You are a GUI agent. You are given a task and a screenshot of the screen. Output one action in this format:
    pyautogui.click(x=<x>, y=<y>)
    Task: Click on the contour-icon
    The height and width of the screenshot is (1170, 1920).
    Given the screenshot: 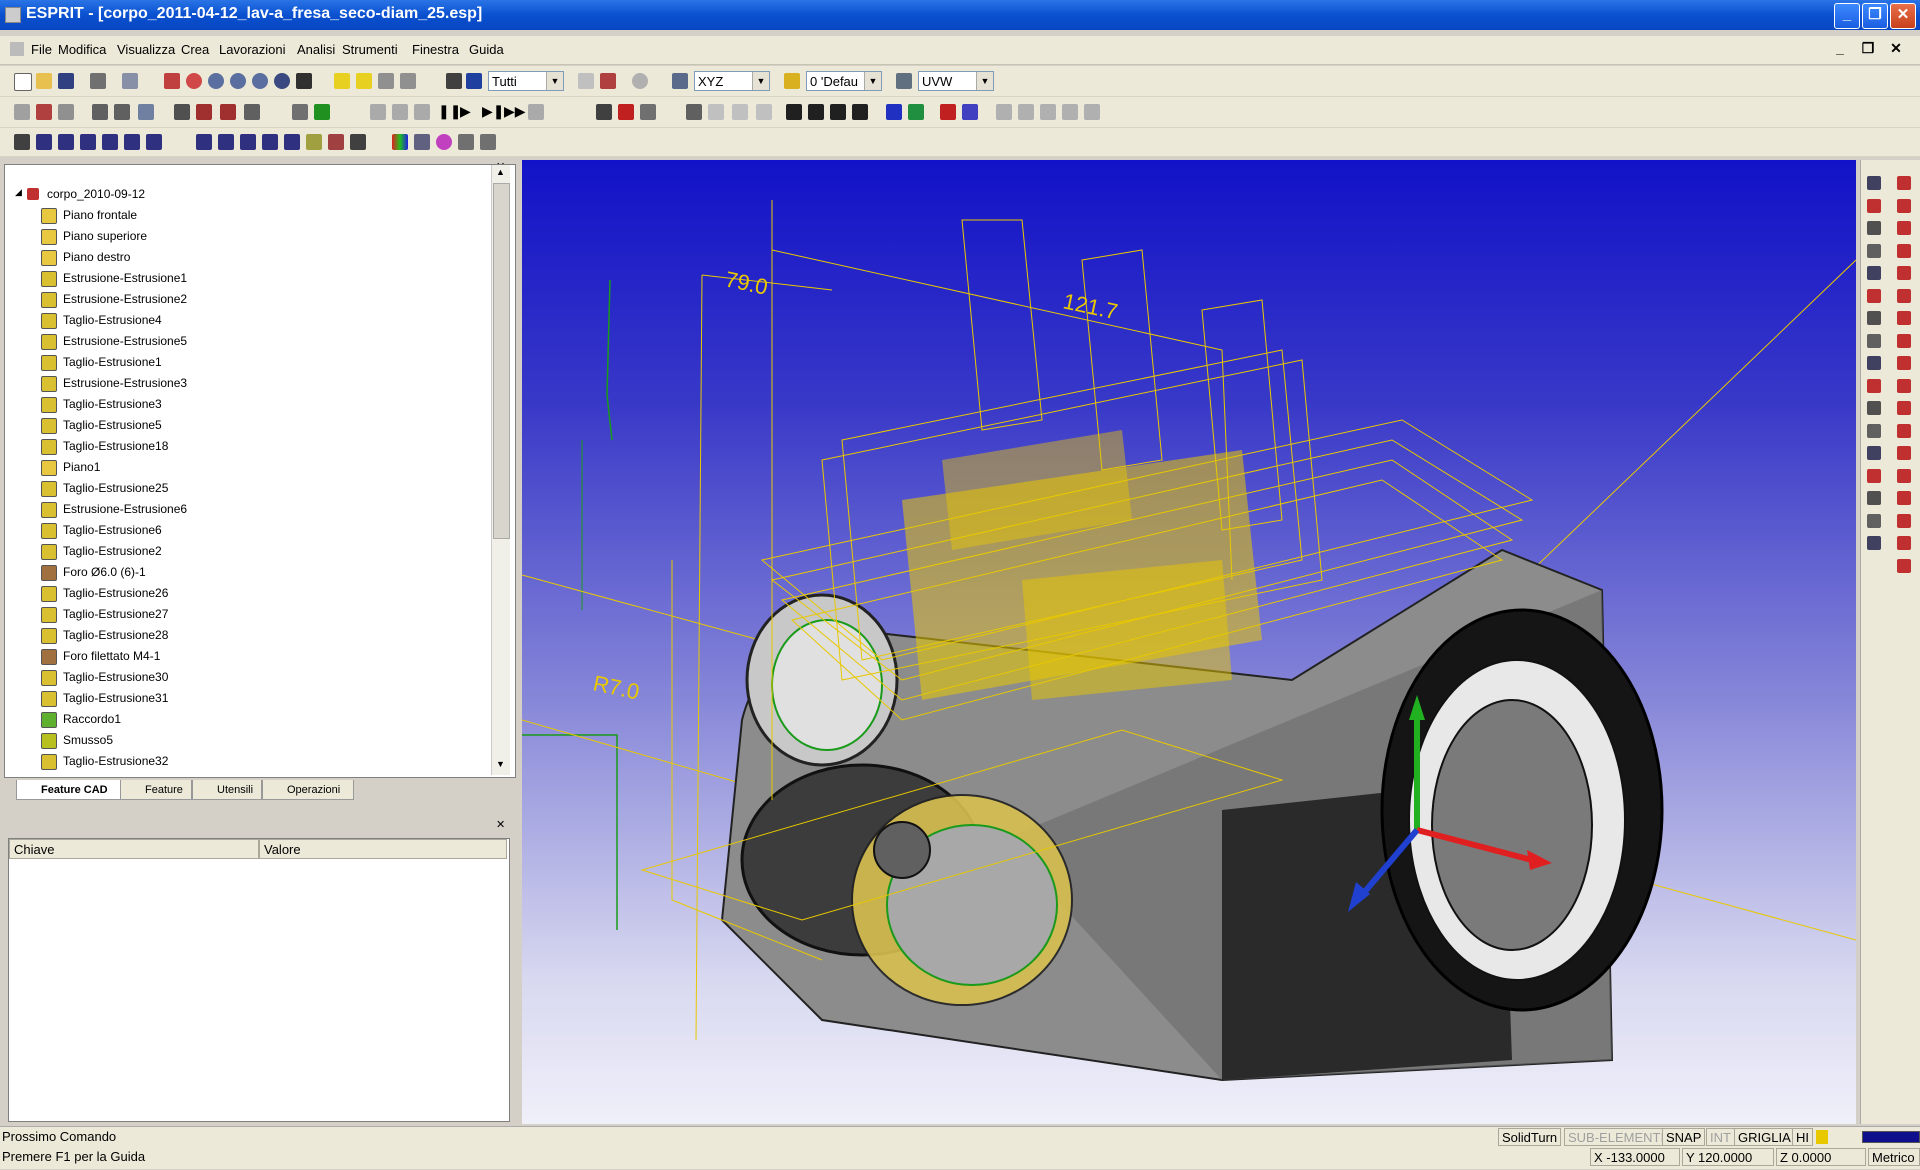 What is the action you would take?
    pyautogui.click(x=122, y=112)
    